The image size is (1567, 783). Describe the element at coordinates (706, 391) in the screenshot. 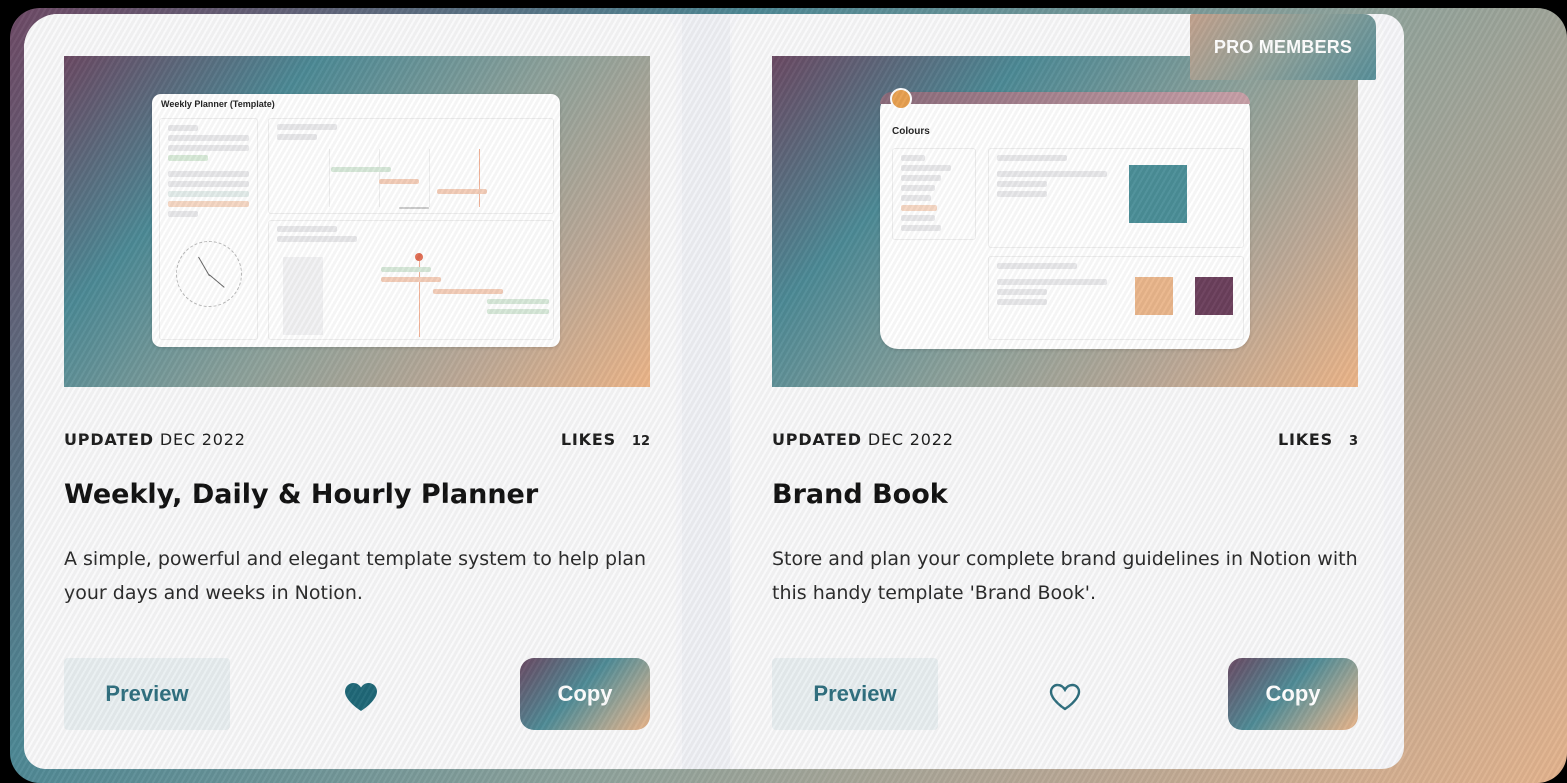

I see `card-gutter` at that location.